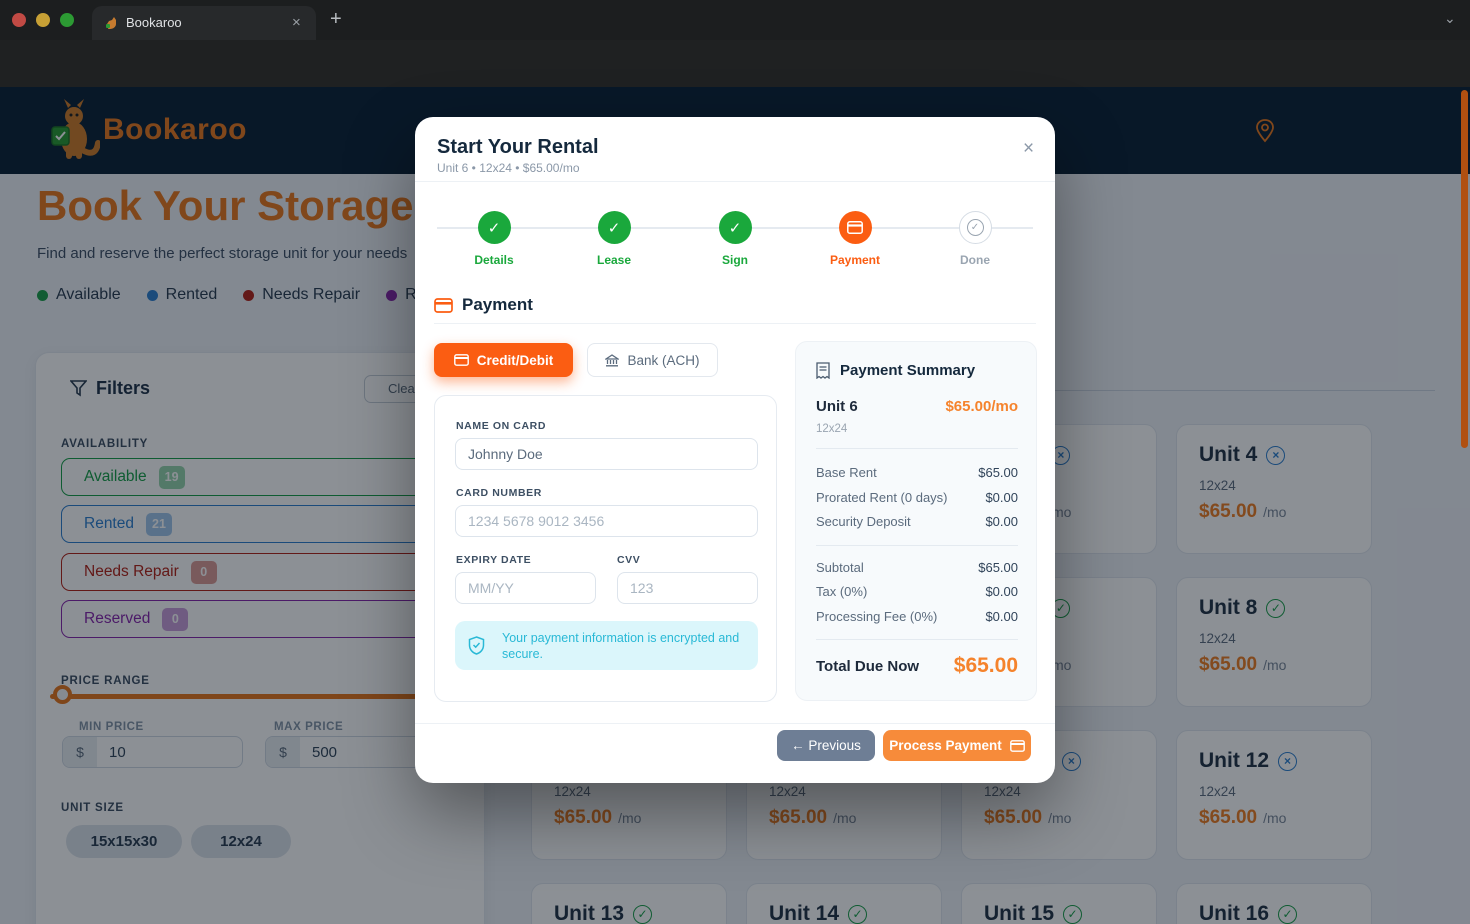 The image size is (1470, 924). I want to click on tab-title: Bookaroo, so click(154, 22).